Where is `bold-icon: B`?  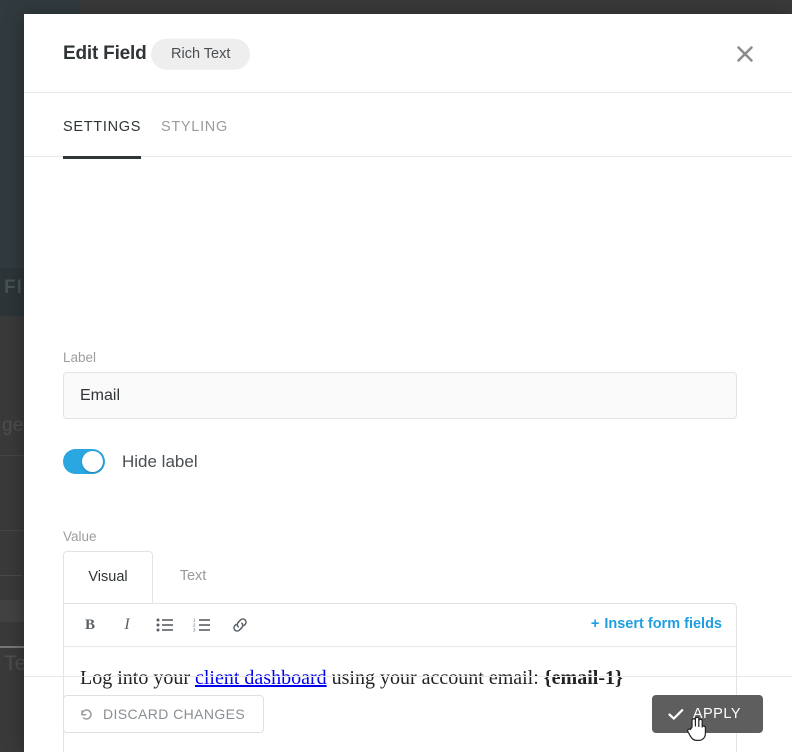
bold-icon: B is located at coordinates (90, 625).